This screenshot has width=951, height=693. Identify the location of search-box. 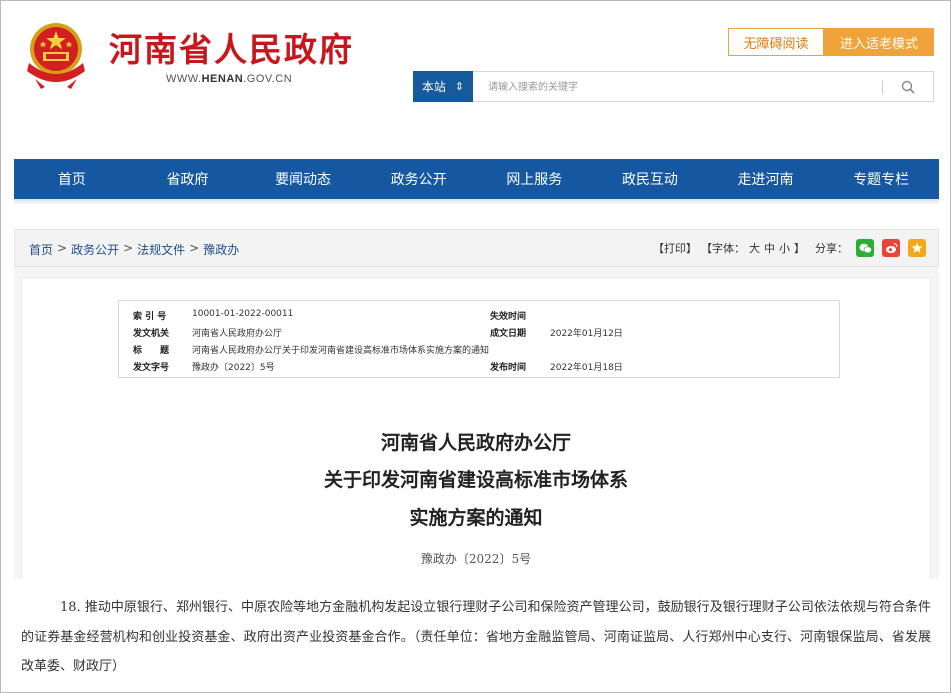
(703, 86).